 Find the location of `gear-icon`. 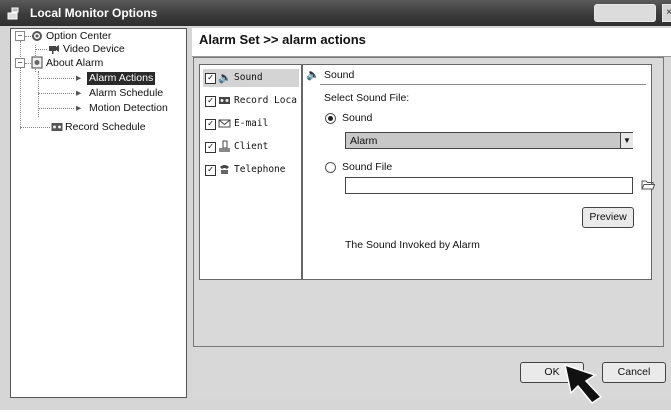

gear-icon is located at coordinates (37, 36).